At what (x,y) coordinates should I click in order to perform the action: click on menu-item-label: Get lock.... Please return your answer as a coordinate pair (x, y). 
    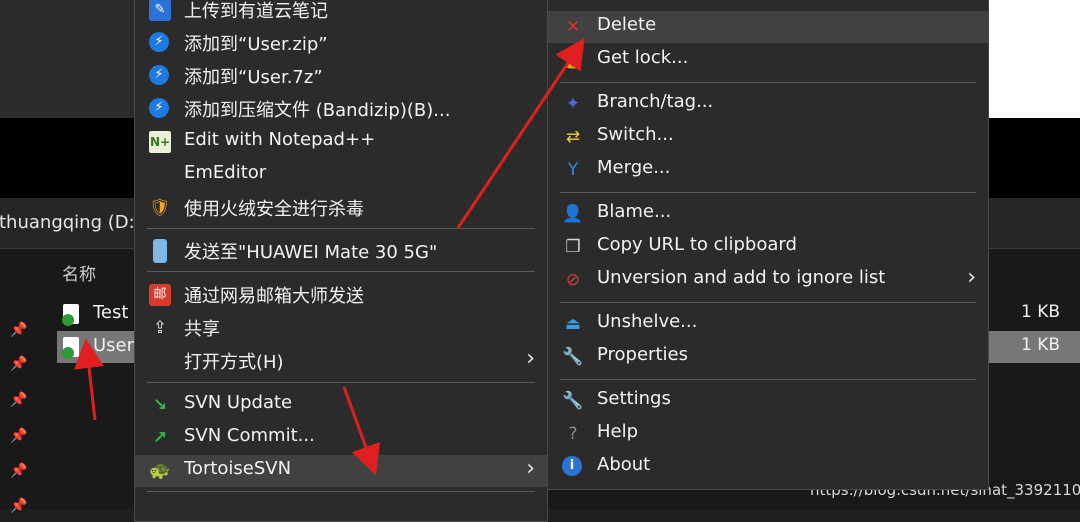
    Looking at the image, I should click on (643, 57).